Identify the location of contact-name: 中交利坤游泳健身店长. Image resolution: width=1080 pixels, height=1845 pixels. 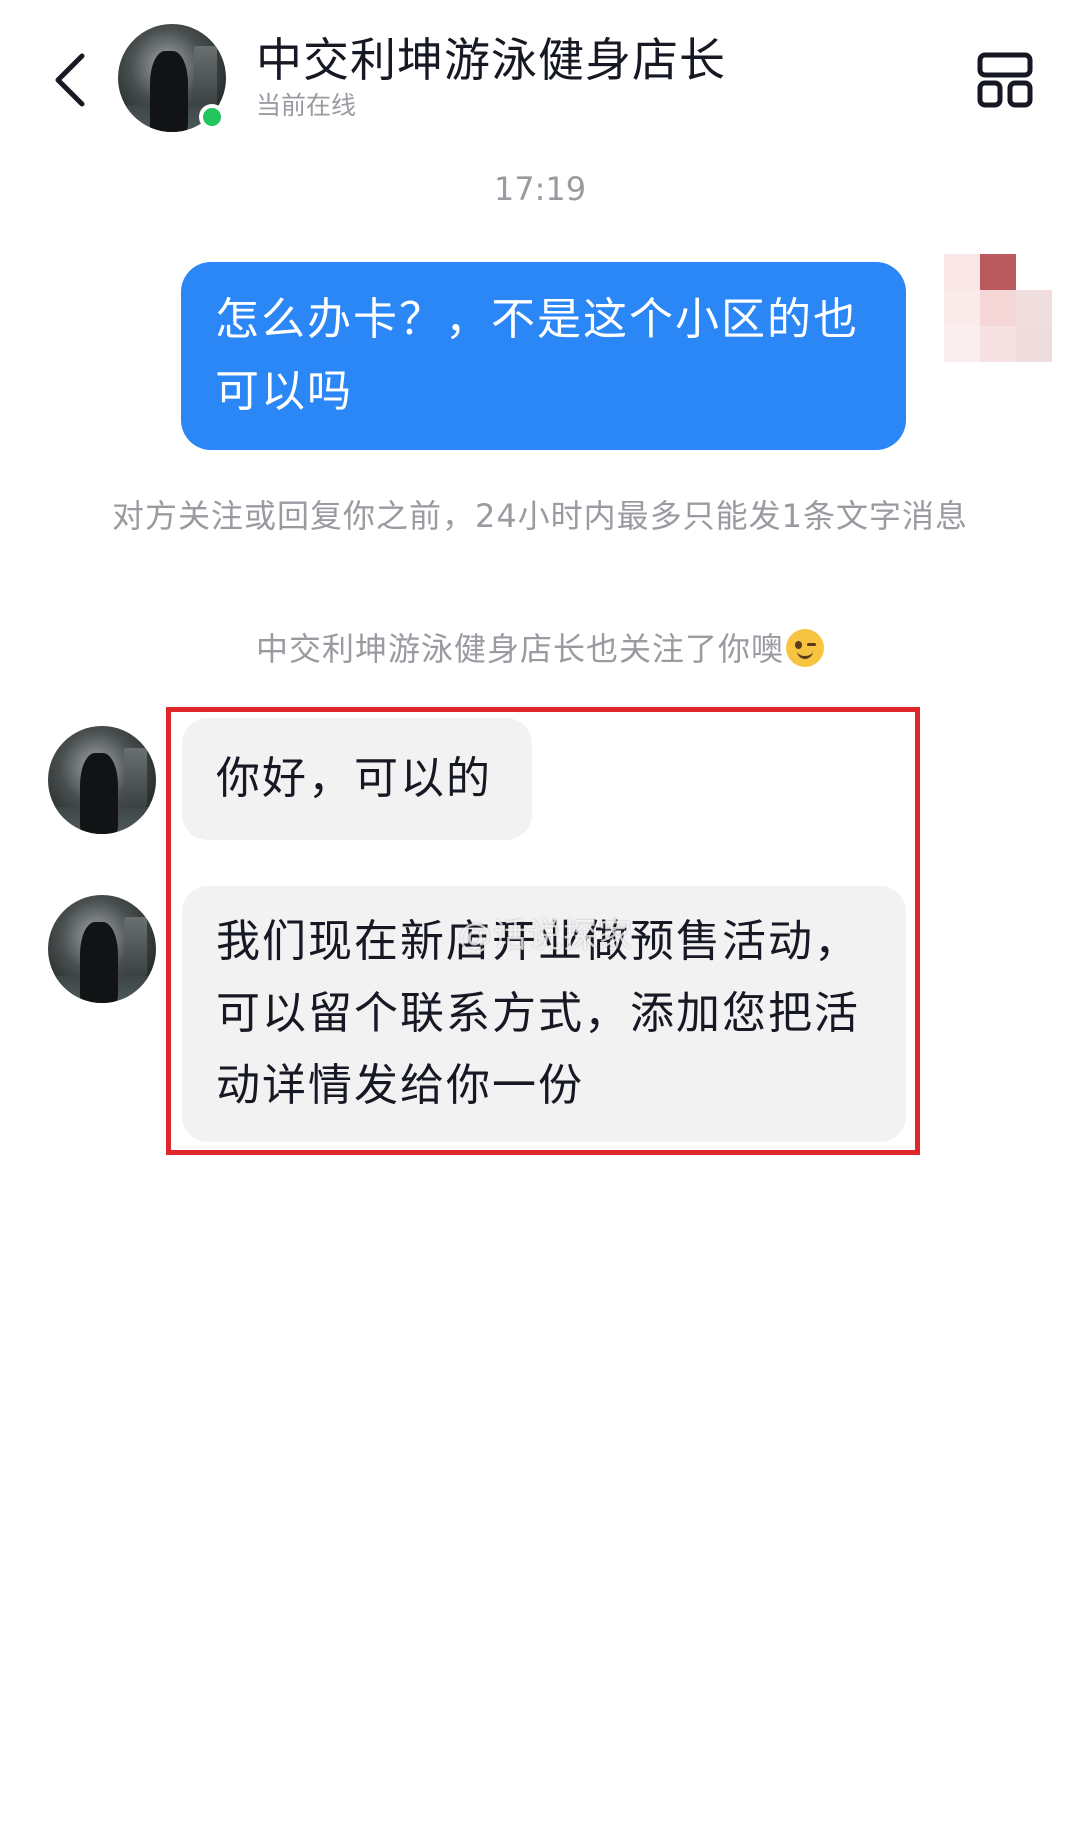
(491, 60).